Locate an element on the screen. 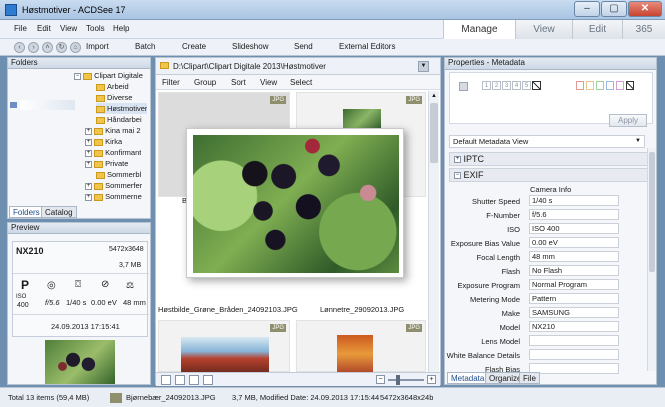 This screenshot has height=407, width=665. zoom-slider-thumb is located at coordinates (398, 380).